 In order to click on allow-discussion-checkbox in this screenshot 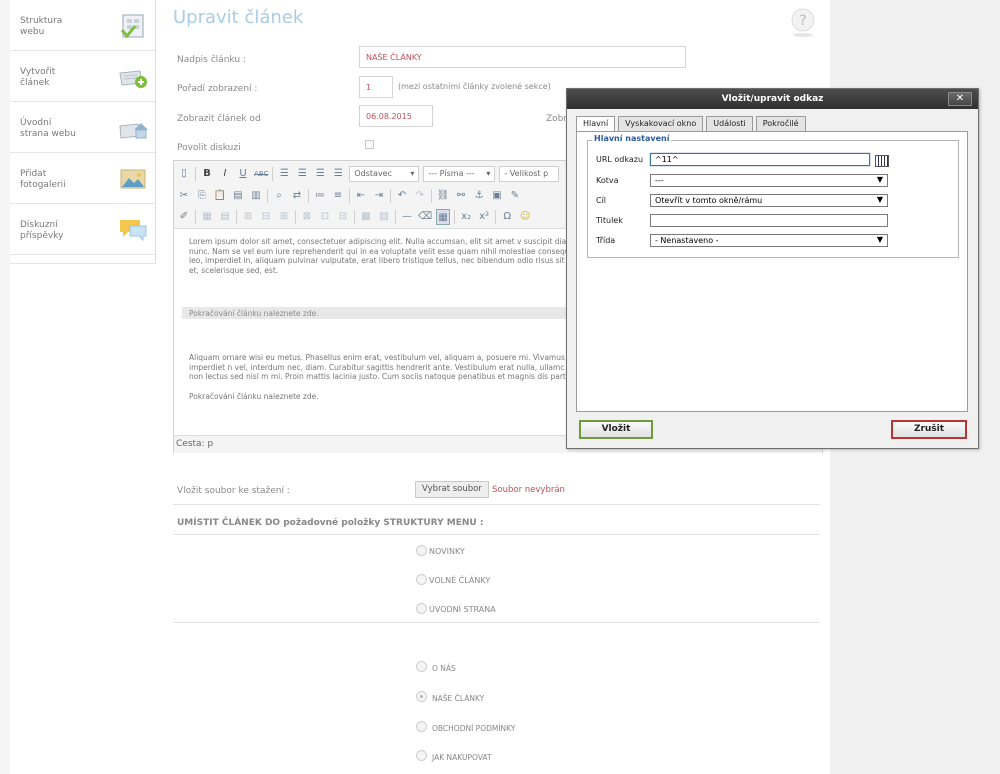, I will do `click(369, 144)`.